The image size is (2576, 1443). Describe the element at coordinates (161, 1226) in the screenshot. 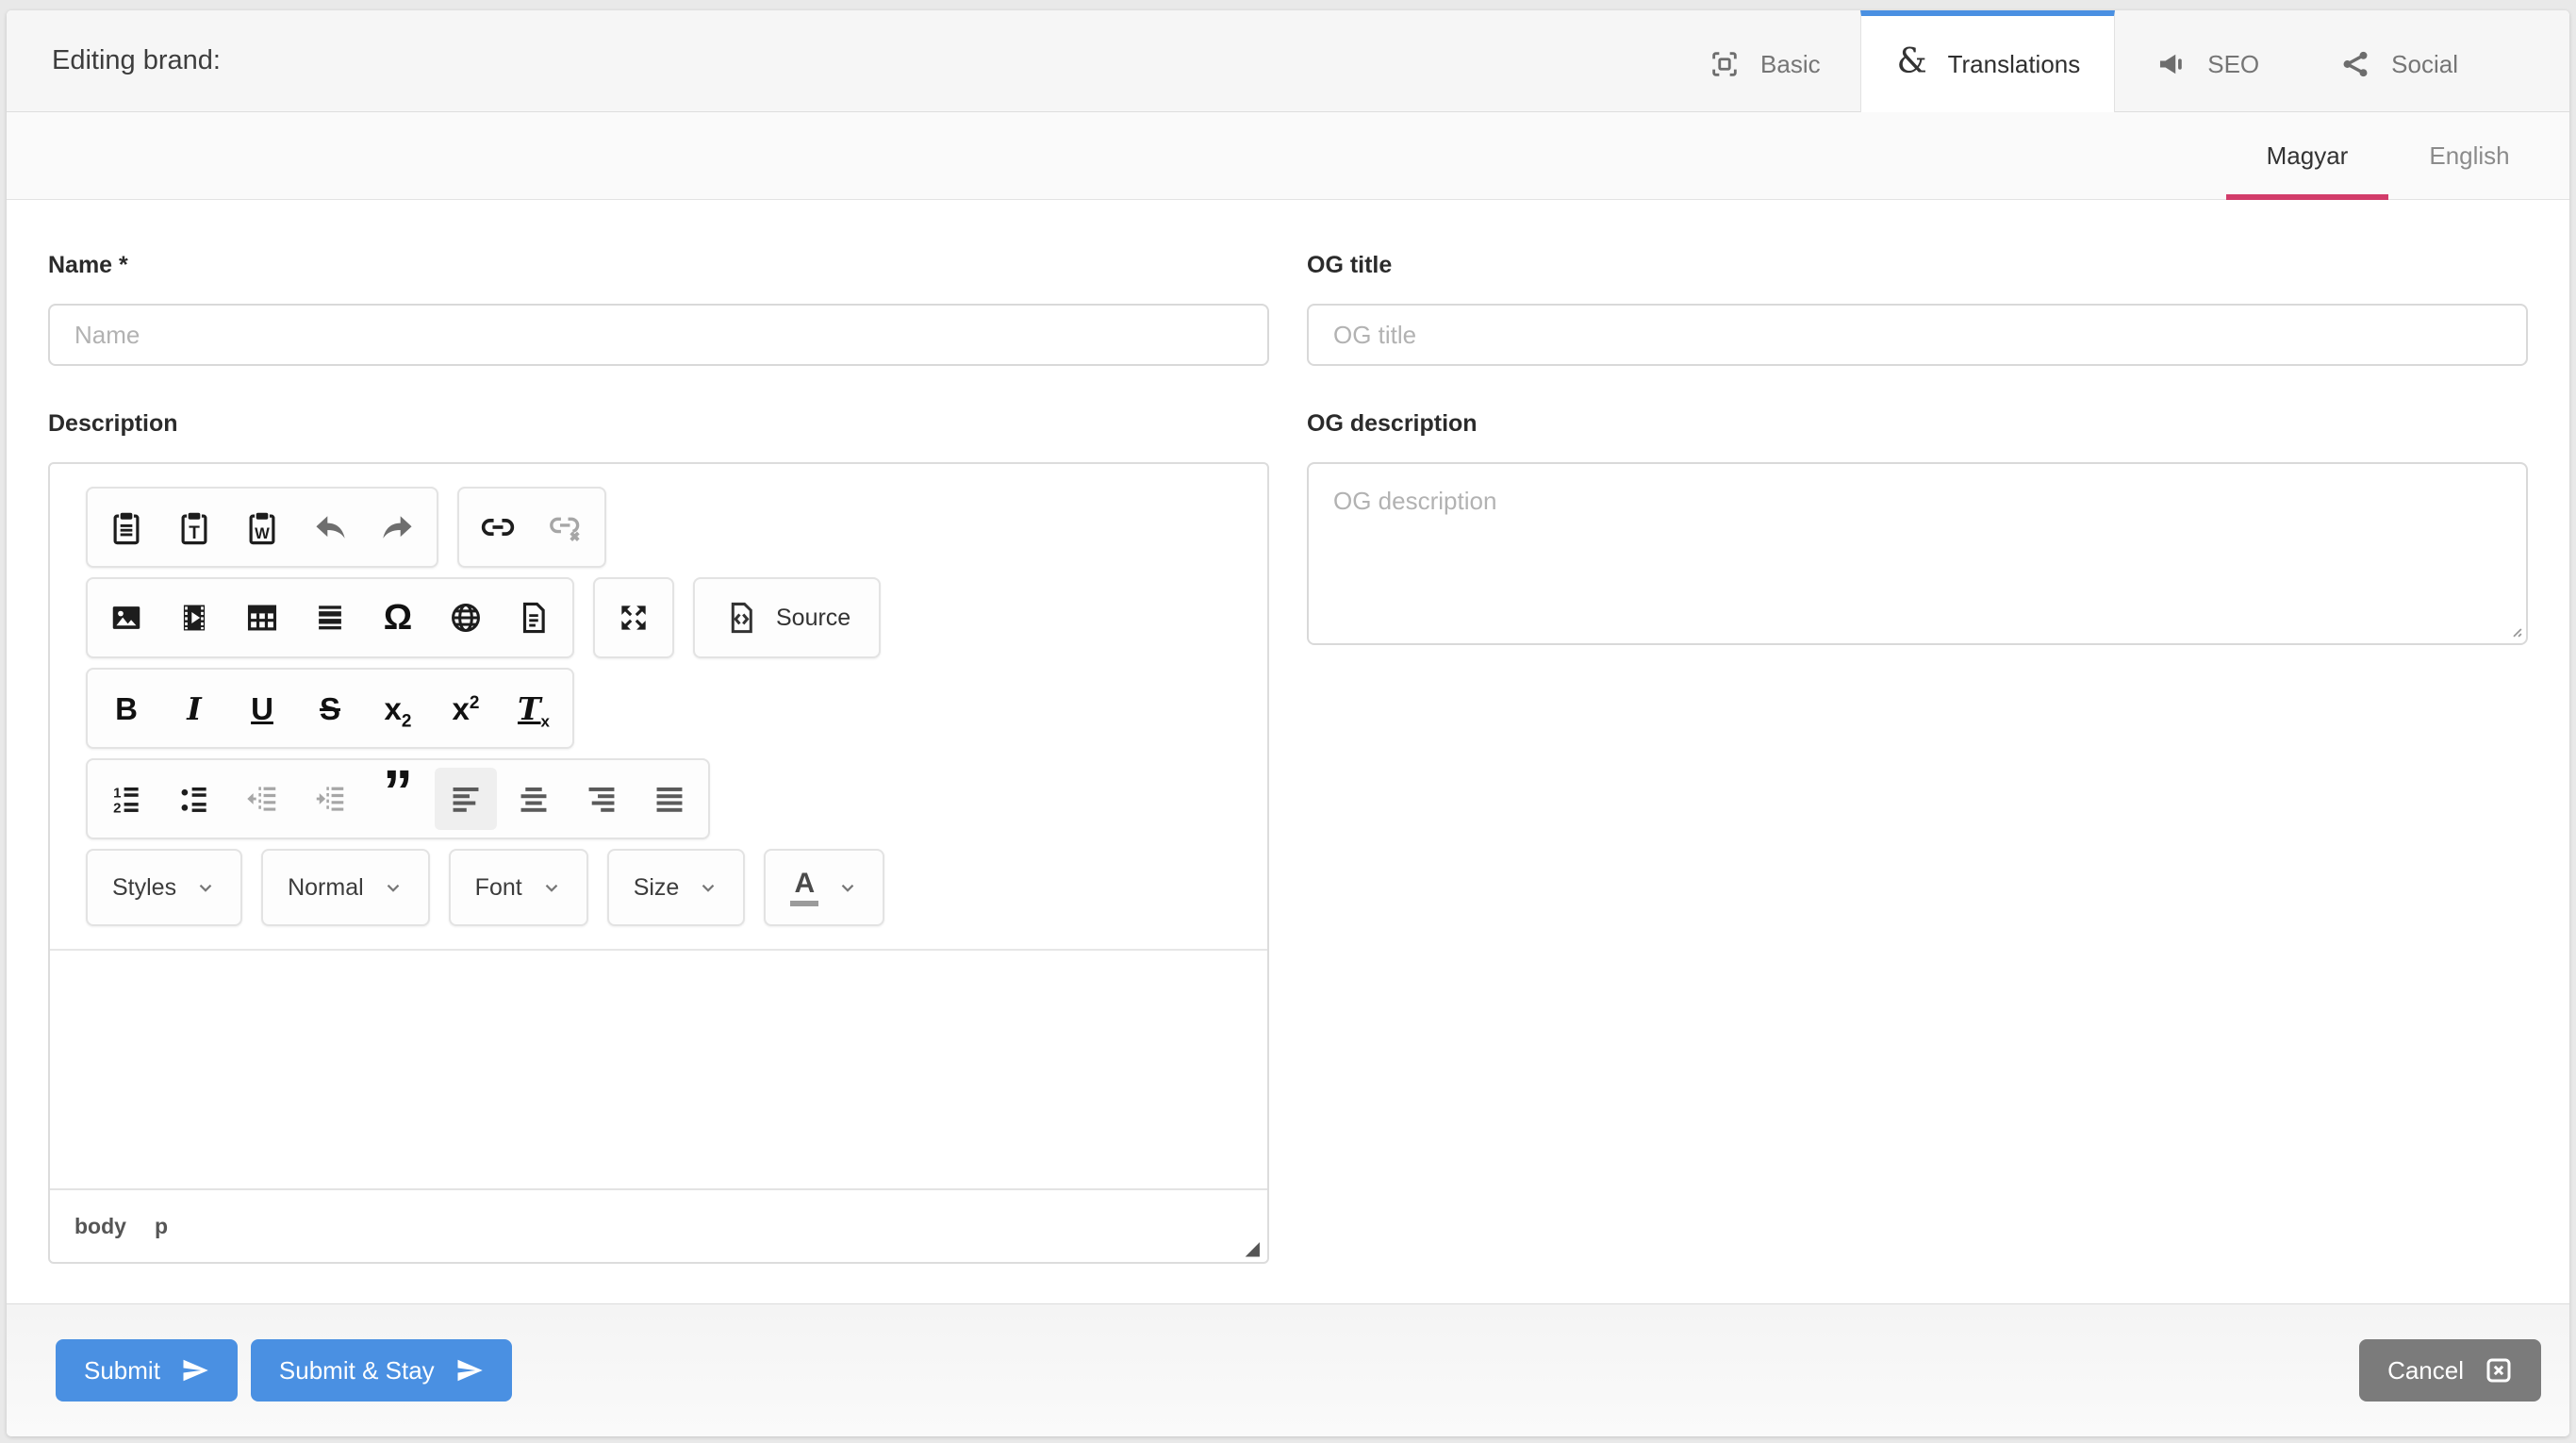

I see `element-path-p: p` at that location.